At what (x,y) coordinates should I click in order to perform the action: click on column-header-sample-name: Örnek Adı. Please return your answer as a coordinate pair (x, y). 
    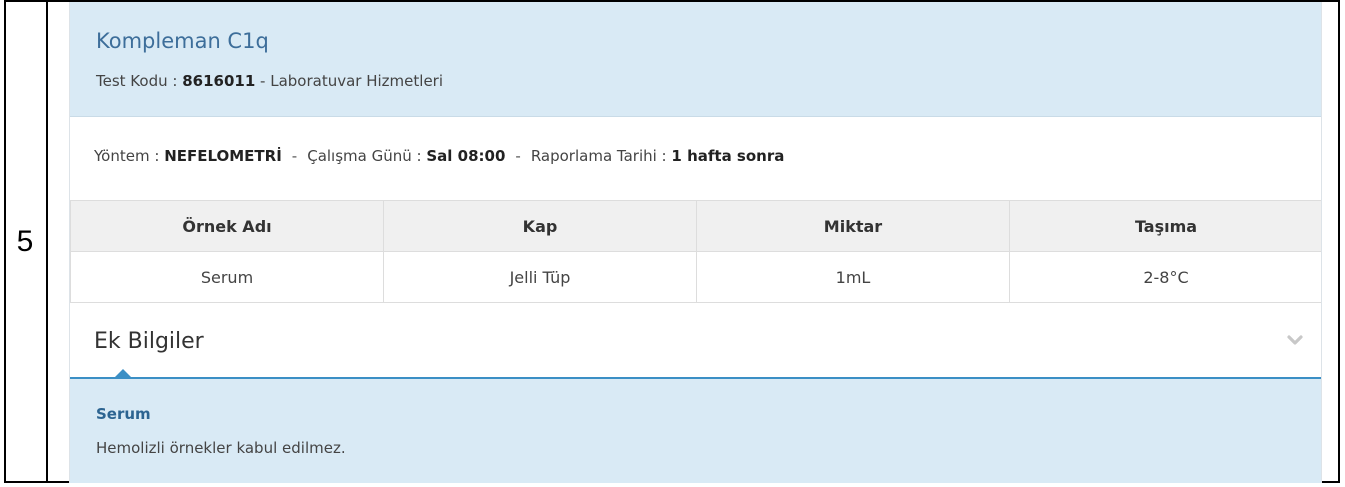
    Looking at the image, I should click on (227, 226).